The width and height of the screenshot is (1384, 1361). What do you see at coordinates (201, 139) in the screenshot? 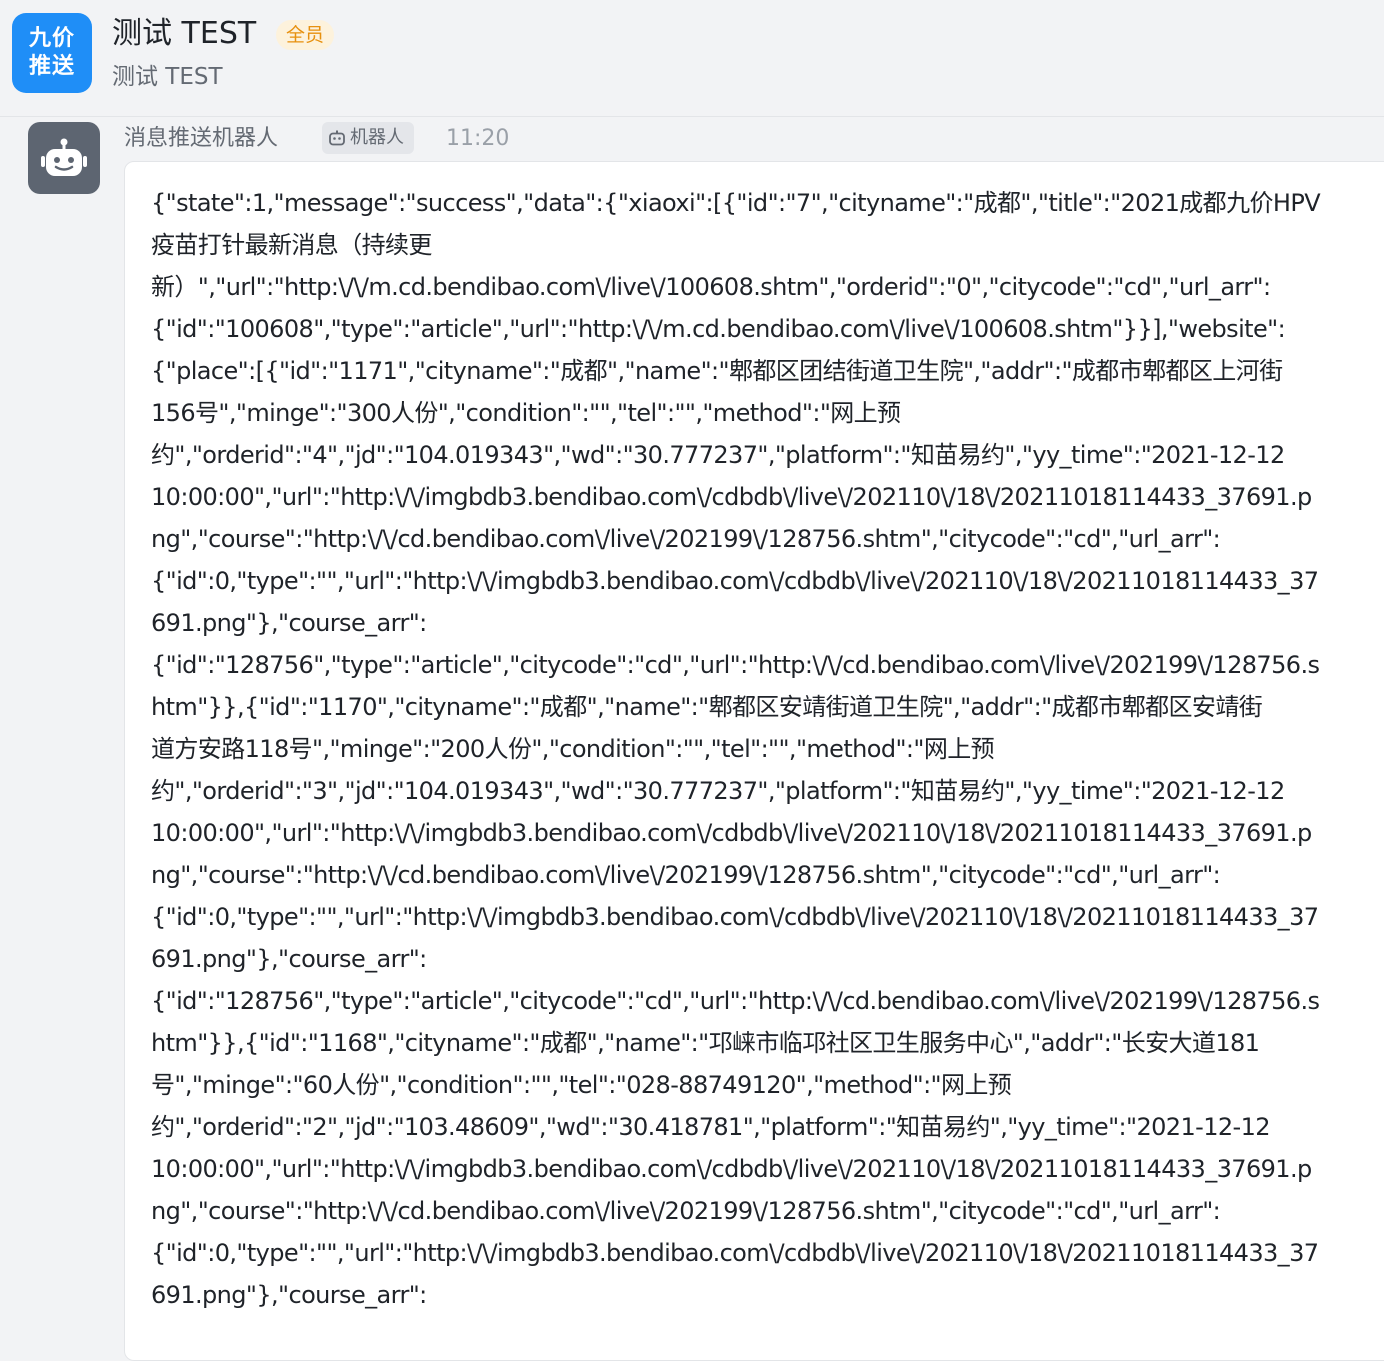
I see `sender-name: 消息推送机器人` at bounding box center [201, 139].